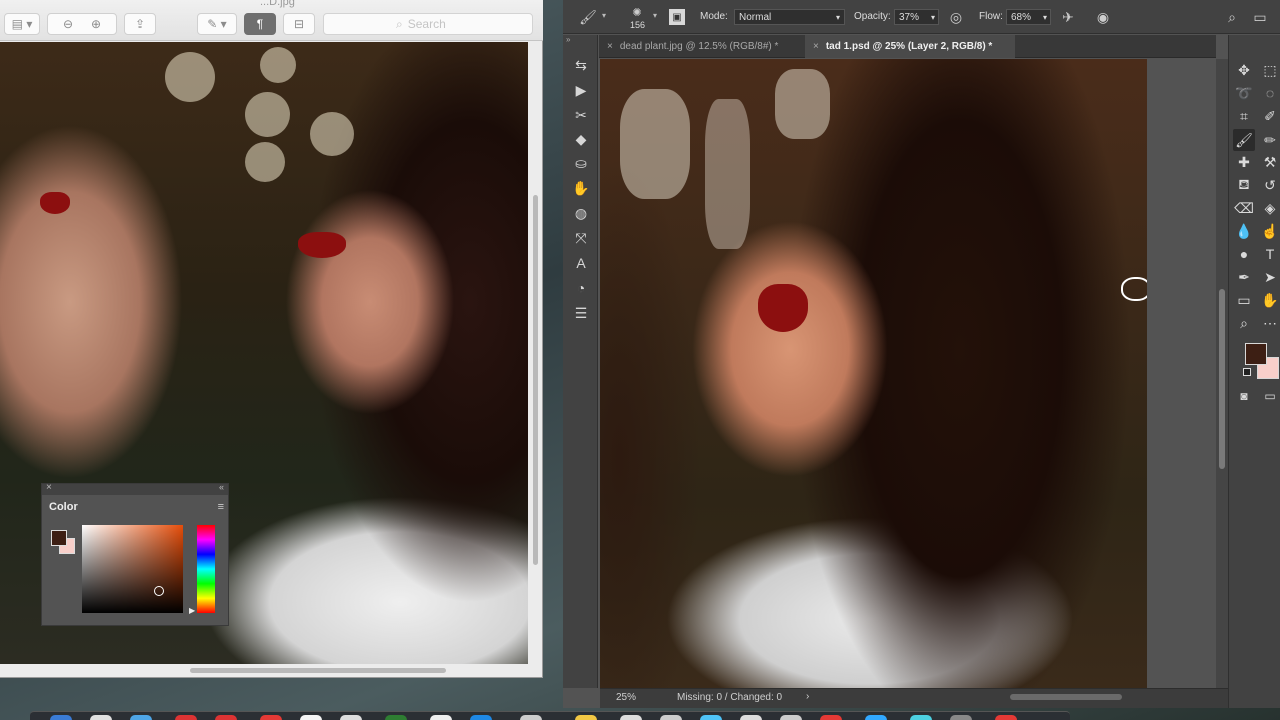 This screenshot has width=1280, height=720. What do you see at coordinates (1244, 254) in the screenshot?
I see `dodge-tool-icon: ●` at bounding box center [1244, 254].